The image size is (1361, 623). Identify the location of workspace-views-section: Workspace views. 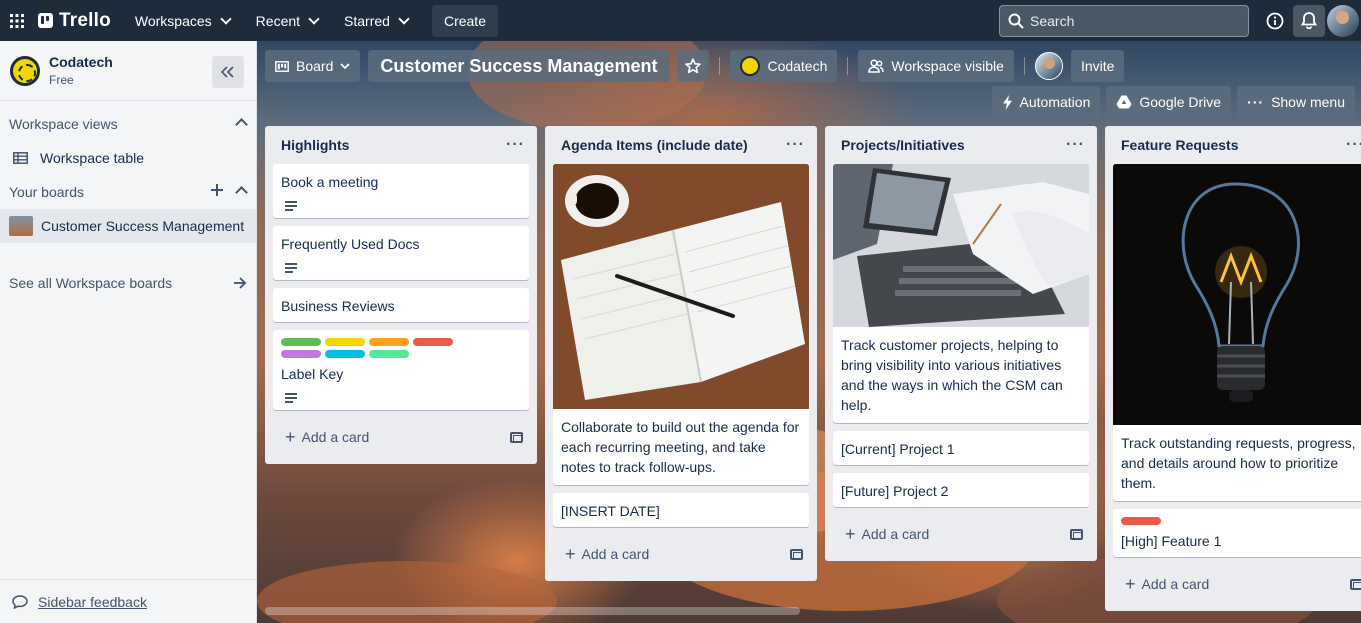
(128, 124).